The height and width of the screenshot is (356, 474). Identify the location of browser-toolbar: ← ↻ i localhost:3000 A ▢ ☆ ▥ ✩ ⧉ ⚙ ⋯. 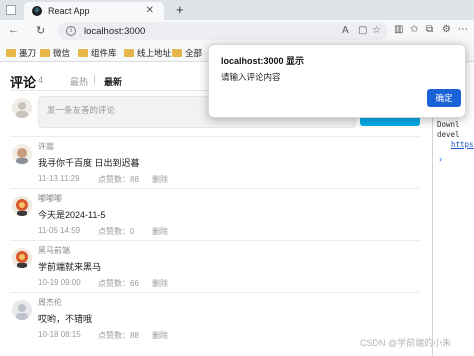
(237, 31).